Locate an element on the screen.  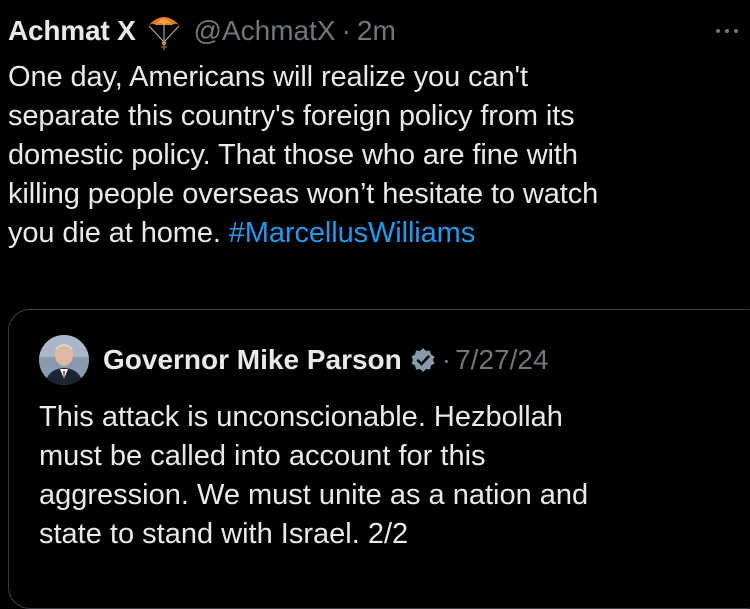
author-handle: @AchmatX is located at coordinates (265, 31).